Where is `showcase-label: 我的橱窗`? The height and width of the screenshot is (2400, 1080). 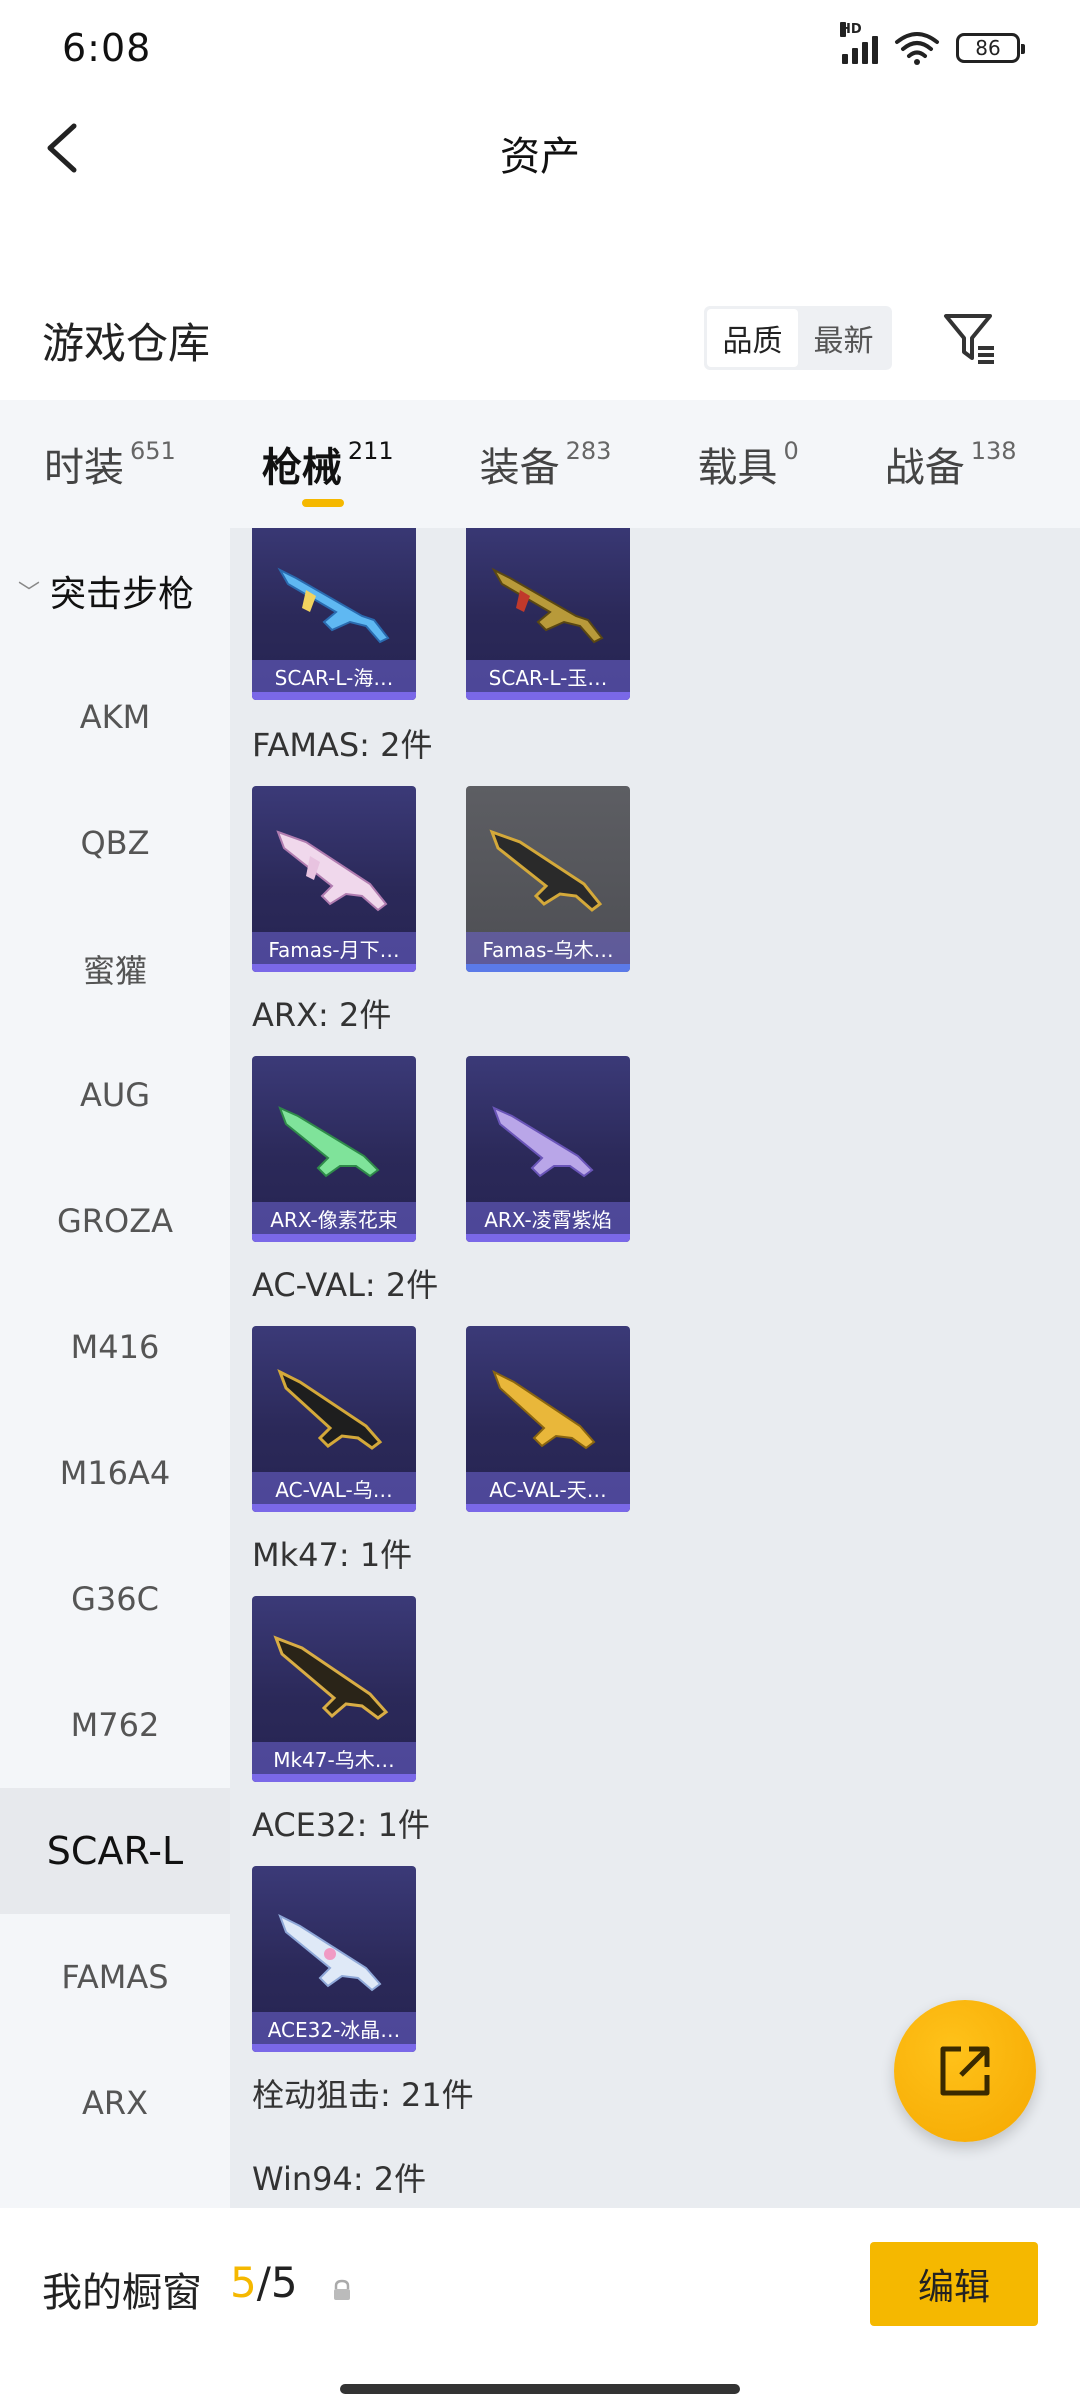
showcase-label: 我的橱窗 is located at coordinates (122, 2293).